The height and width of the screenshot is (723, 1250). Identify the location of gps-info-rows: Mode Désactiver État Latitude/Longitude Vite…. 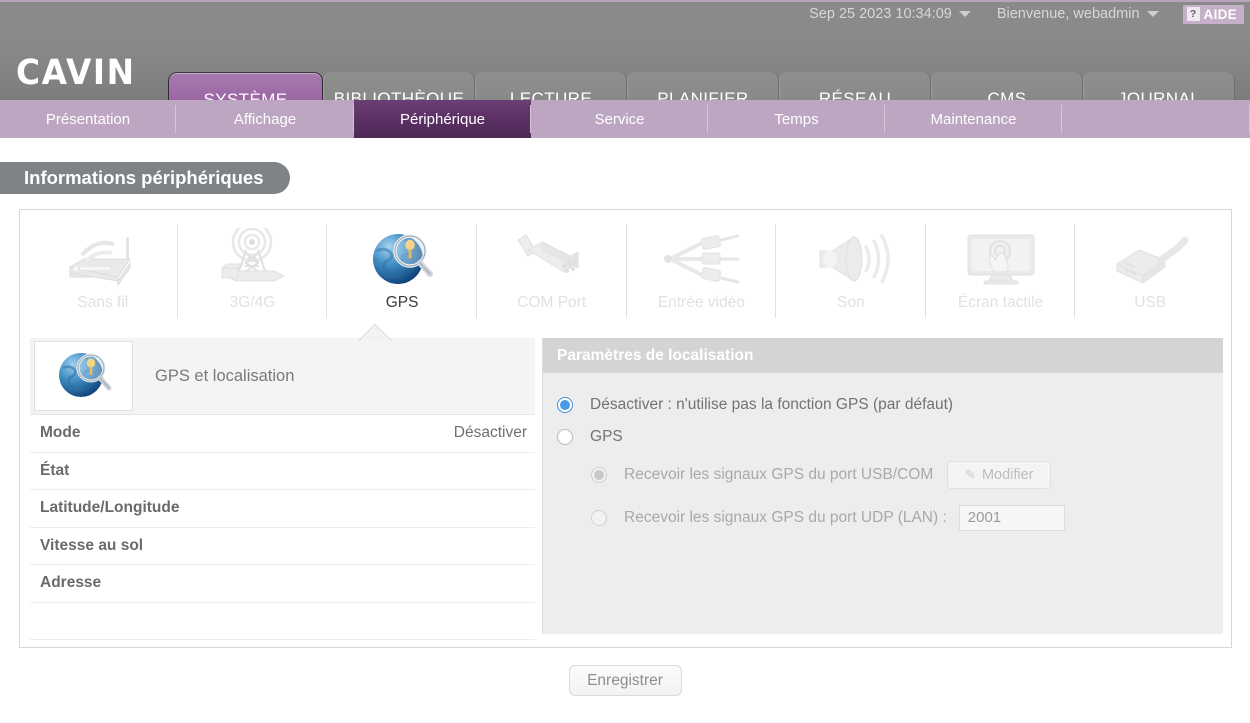
(283, 527).